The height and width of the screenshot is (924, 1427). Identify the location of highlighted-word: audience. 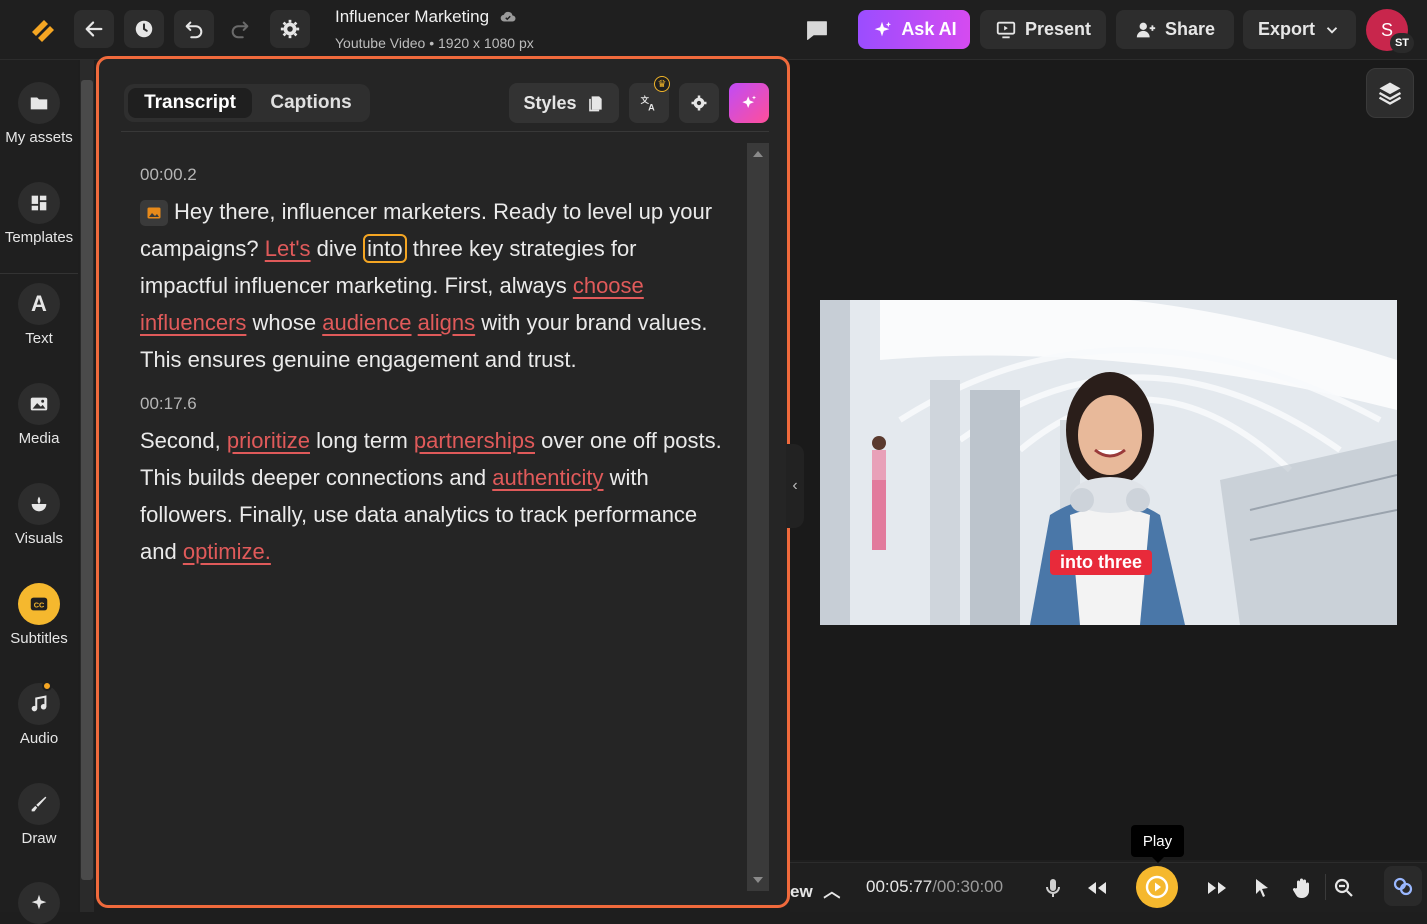
(366, 322).